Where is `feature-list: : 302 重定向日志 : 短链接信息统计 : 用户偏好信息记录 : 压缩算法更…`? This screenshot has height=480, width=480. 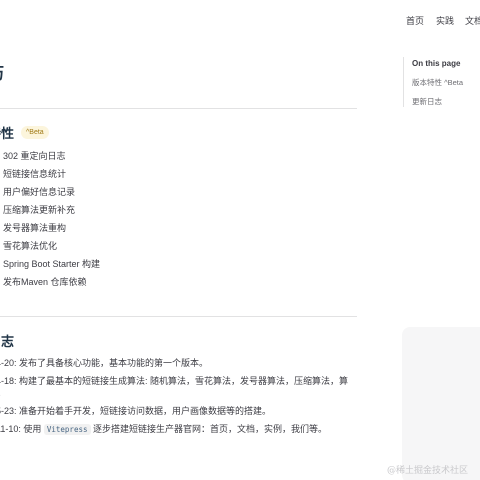 feature-list: : 302 重定向日志 : 短链接信息统计 : 用户偏好信息记录 : 压缩算法更… is located at coordinates (50, 222).